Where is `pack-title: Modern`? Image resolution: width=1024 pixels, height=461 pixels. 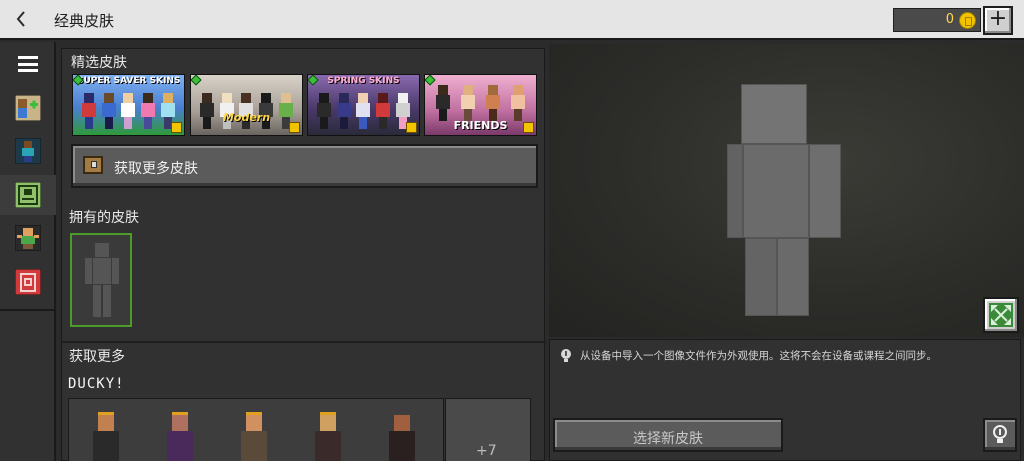
pack-title: Modern is located at coordinates (246, 117).